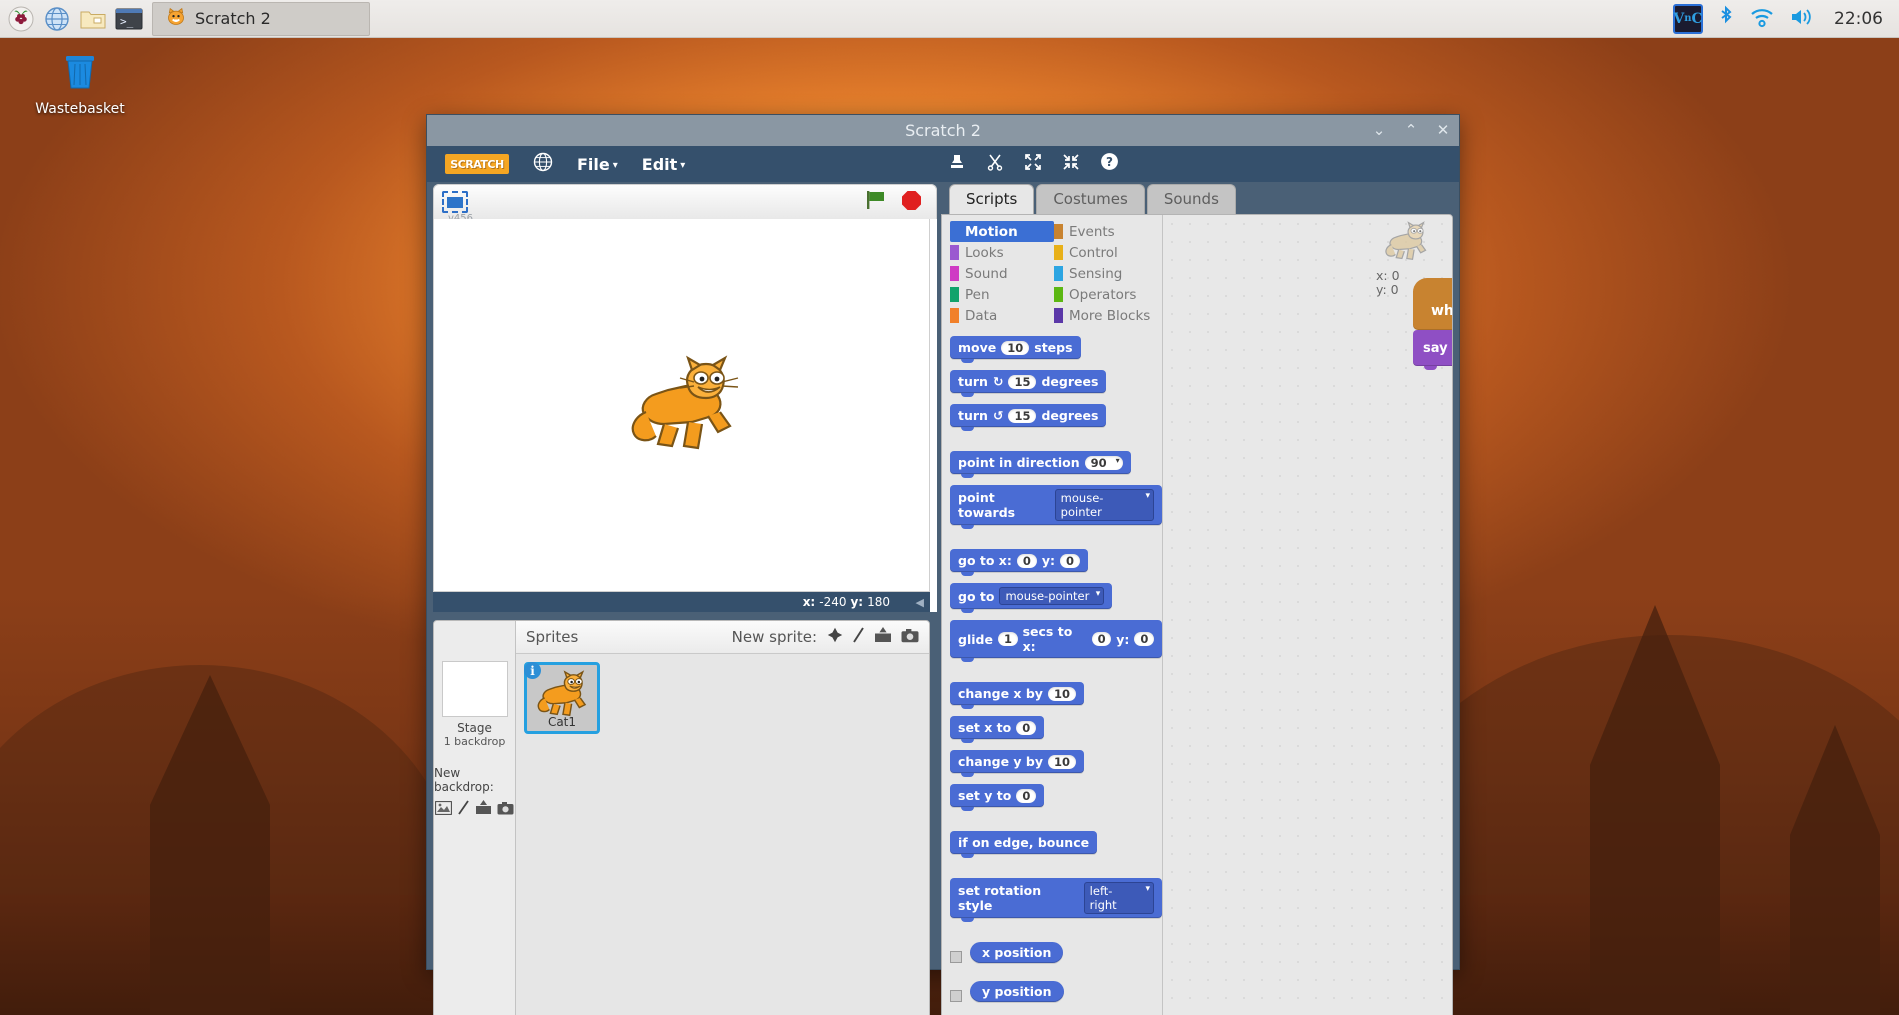 The width and height of the screenshot is (1899, 1015). I want to click on sprite-item-cat1: i Cat1, so click(562, 698).